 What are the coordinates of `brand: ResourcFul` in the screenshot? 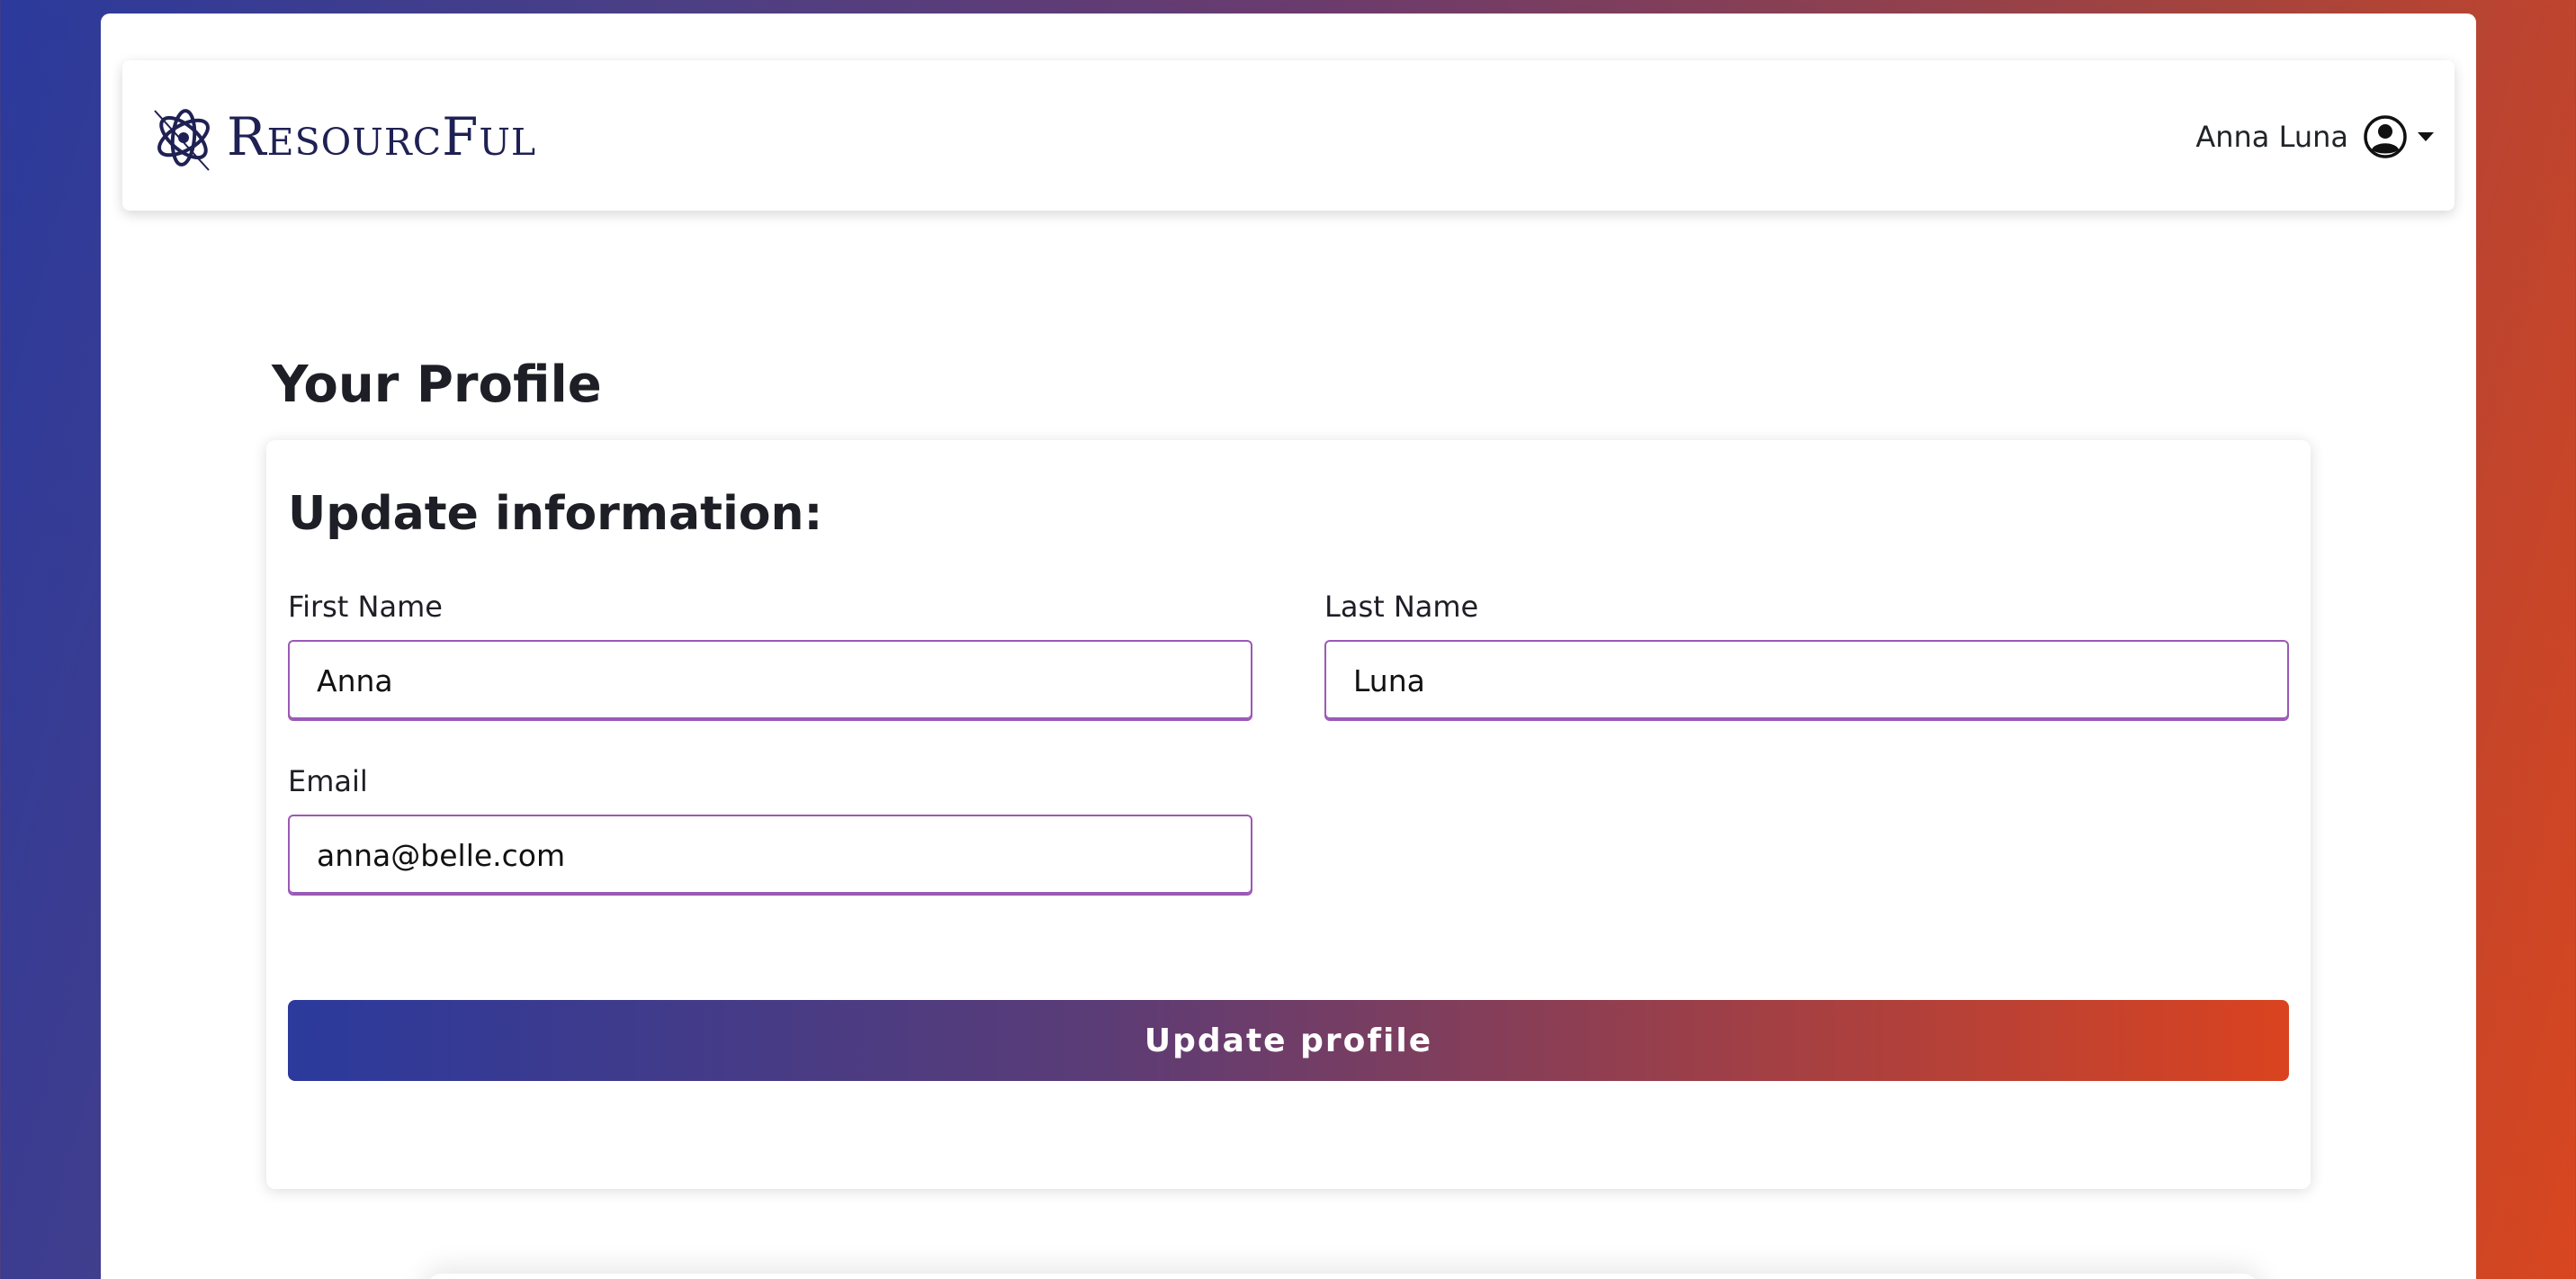 It's located at (341, 137).